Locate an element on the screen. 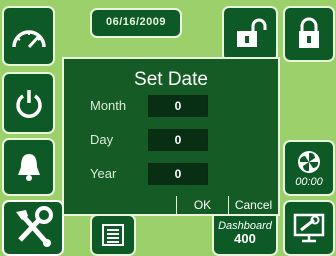 This screenshot has width=336, height=256. power-button is located at coordinates (28, 103).